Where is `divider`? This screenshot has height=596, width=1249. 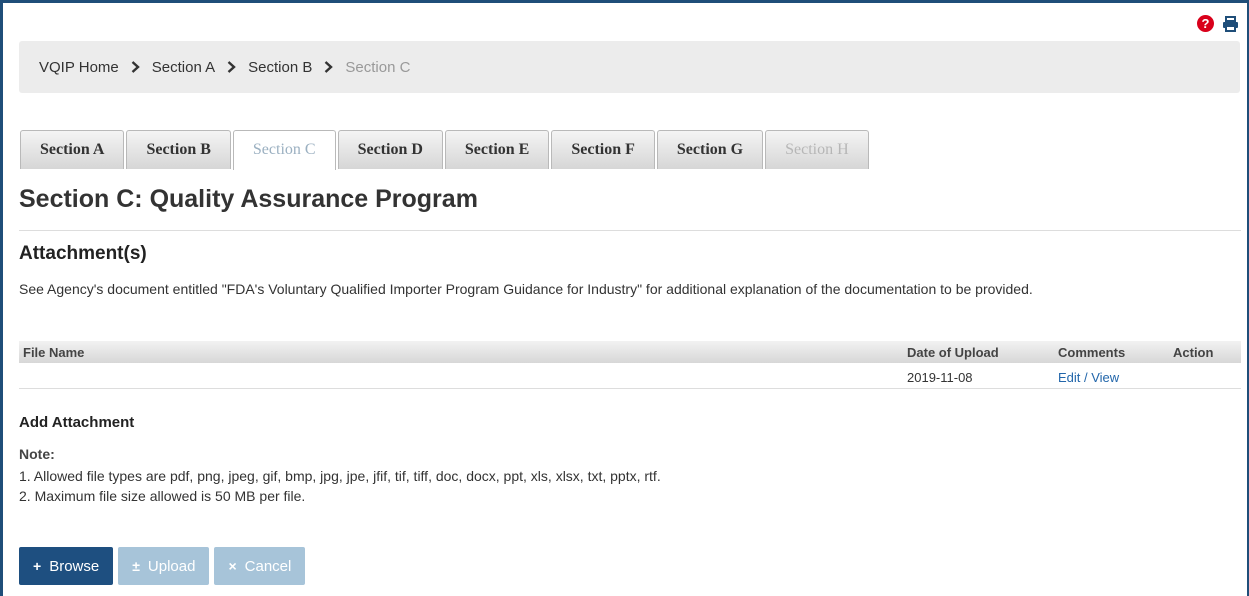
divider is located at coordinates (630, 230).